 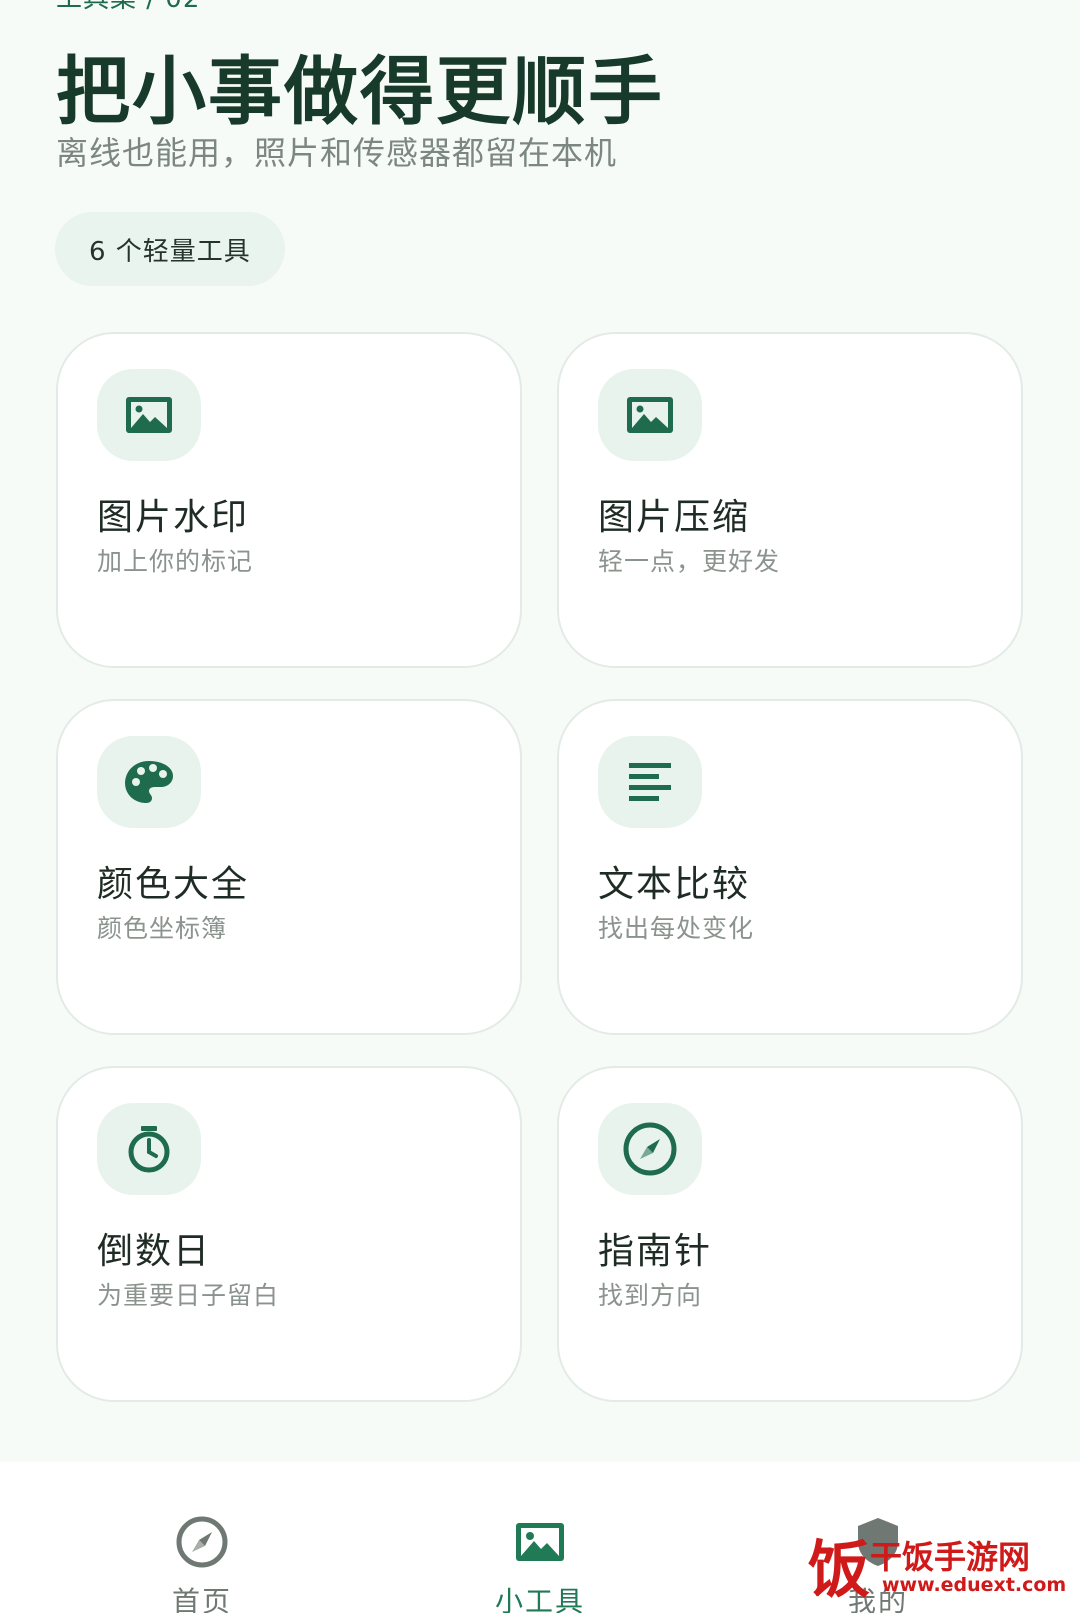 I want to click on tool-subtitle: 加上你的标记, so click(x=175, y=561).